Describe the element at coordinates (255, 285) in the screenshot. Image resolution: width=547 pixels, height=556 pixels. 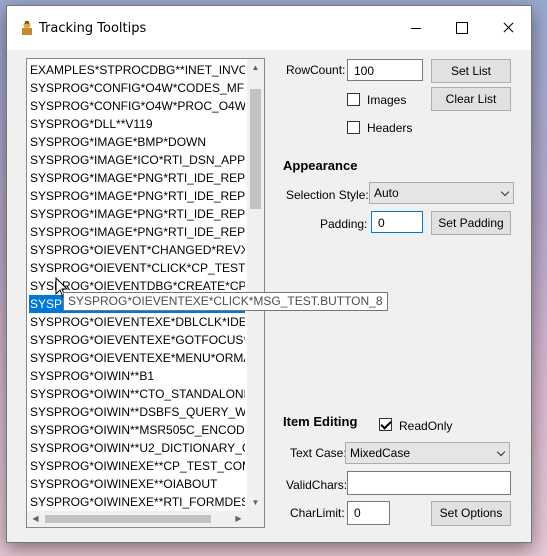
I see `vertical-scrollbar: ▲ ▼` at that location.